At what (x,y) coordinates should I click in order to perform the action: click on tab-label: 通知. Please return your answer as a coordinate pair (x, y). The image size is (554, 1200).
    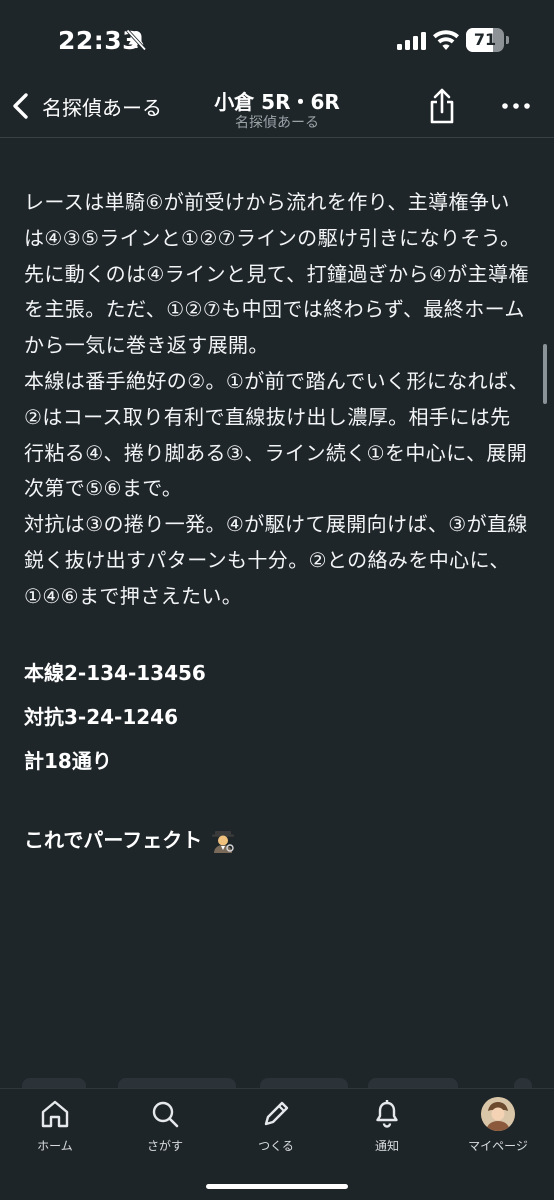
    Looking at the image, I should click on (386, 1146).